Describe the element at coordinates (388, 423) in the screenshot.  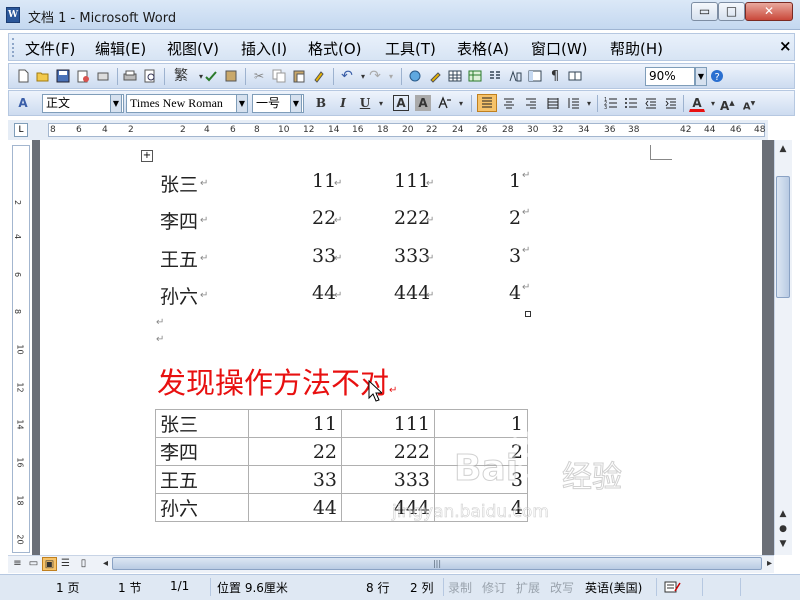
I see `table-cell-b: 111` at that location.